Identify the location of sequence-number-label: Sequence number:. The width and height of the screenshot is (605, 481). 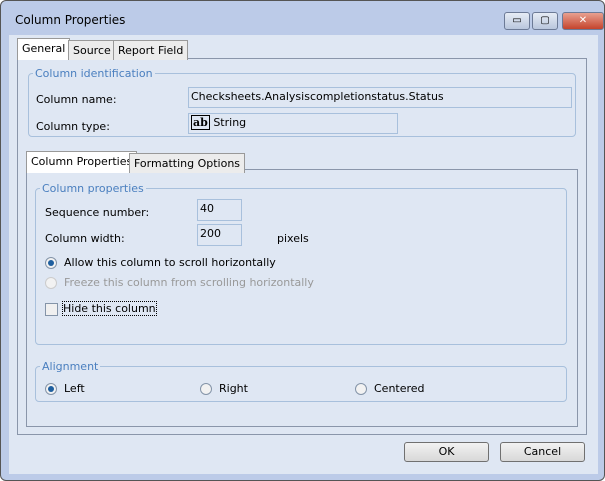
(97, 212).